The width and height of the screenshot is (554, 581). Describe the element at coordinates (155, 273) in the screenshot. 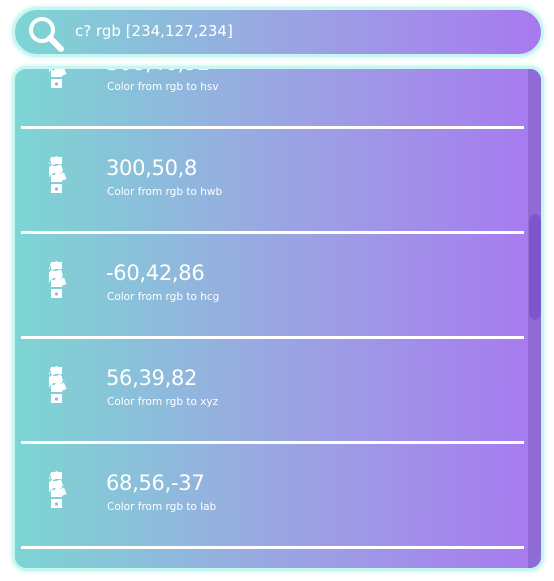

I see `result-value: -60,42,86` at that location.